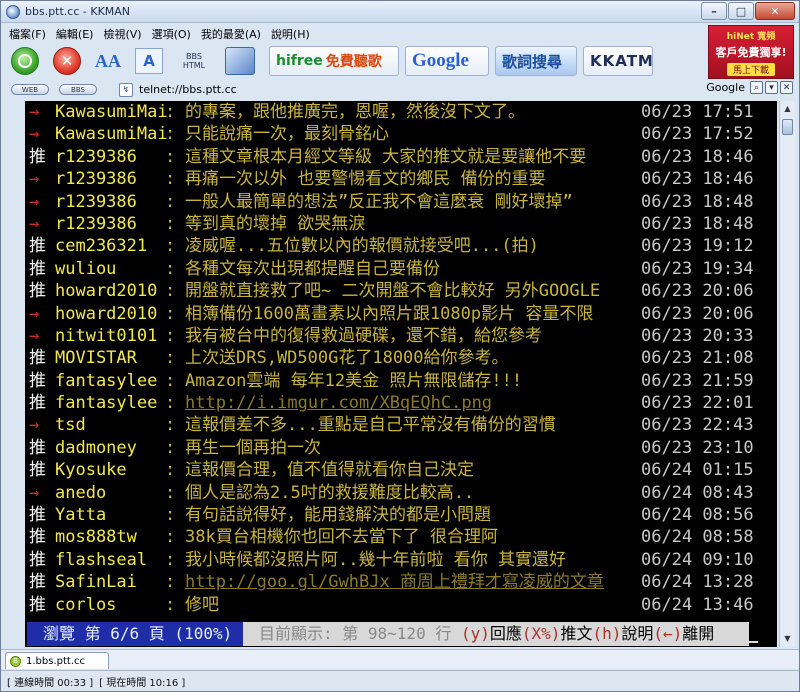  What do you see at coordinates (447, 61) in the screenshot?
I see `google-button: Google` at bounding box center [447, 61].